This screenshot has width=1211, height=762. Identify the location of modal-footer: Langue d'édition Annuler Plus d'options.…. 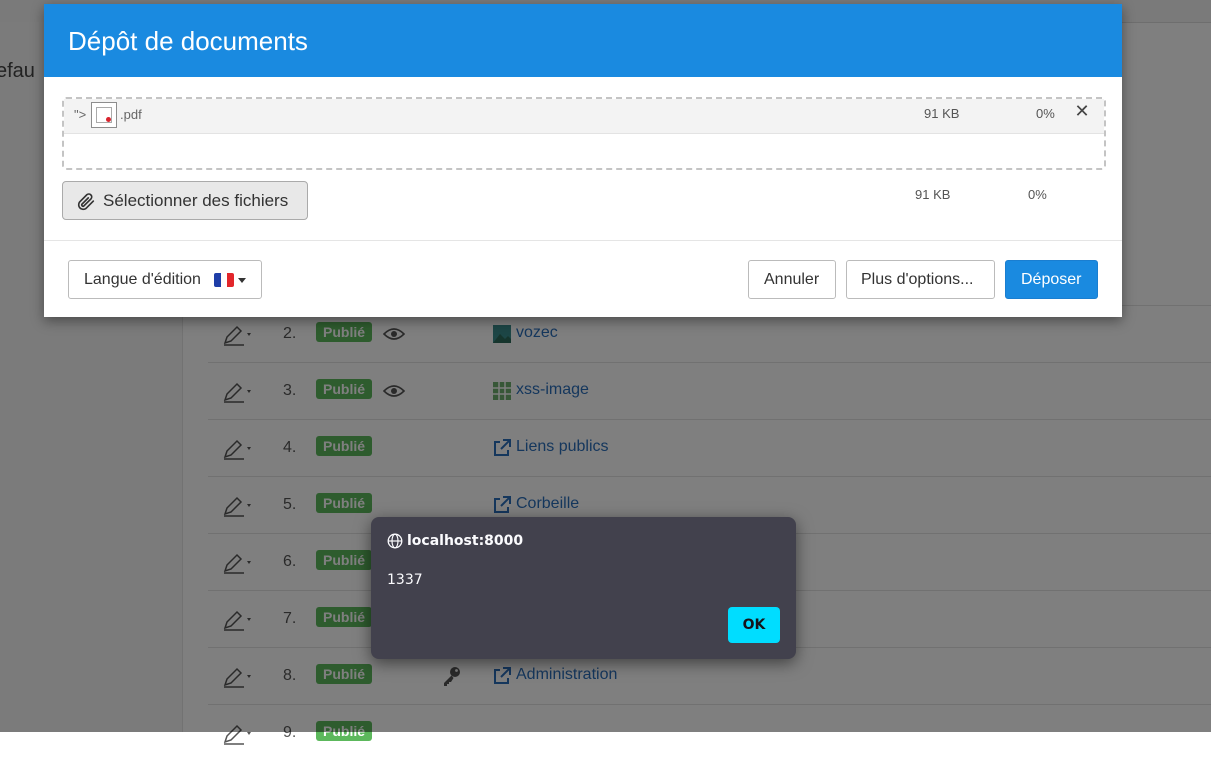
(583, 279).